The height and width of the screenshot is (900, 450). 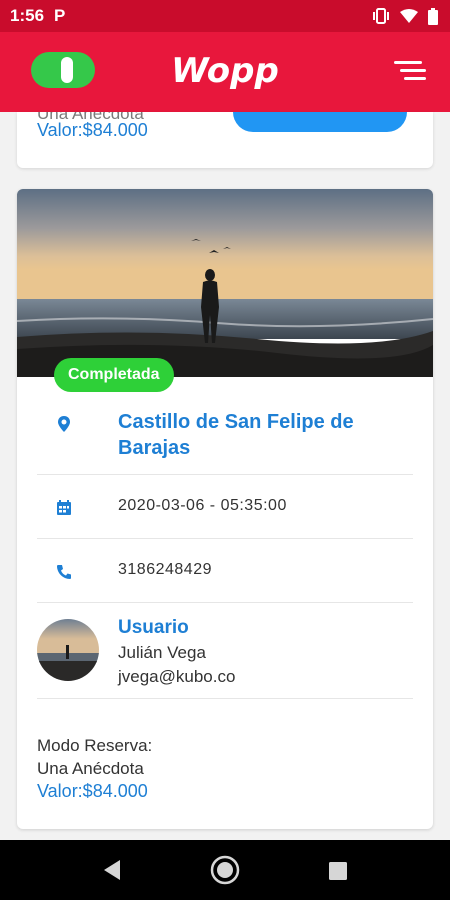 What do you see at coordinates (27, 15) in the screenshot?
I see `status-time: 1:56` at bounding box center [27, 15].